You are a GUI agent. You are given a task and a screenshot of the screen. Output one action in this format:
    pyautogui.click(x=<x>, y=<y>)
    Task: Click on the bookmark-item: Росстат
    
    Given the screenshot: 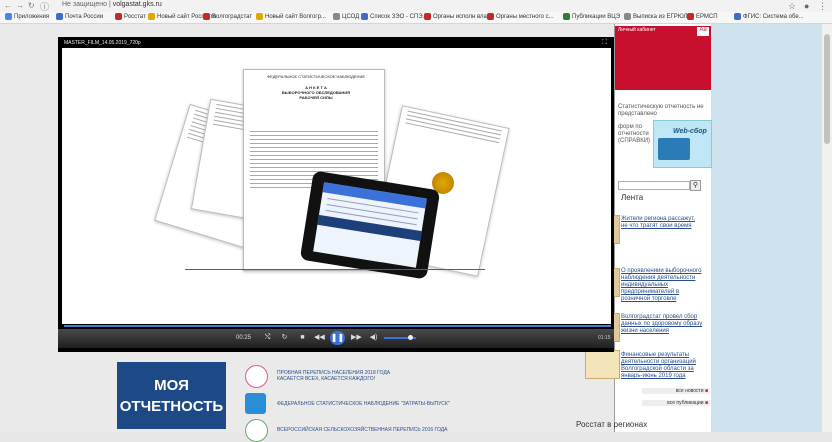 What is the action you would take?
    pyautogui.click(x=130, y=16)
    